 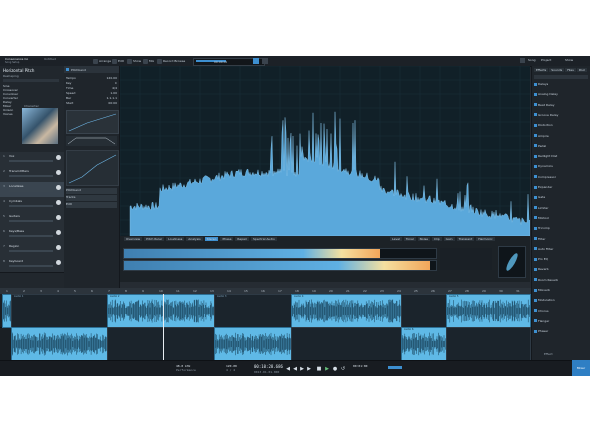 I want to click on track-row: 1 Vox, so click(x=32, y=160).